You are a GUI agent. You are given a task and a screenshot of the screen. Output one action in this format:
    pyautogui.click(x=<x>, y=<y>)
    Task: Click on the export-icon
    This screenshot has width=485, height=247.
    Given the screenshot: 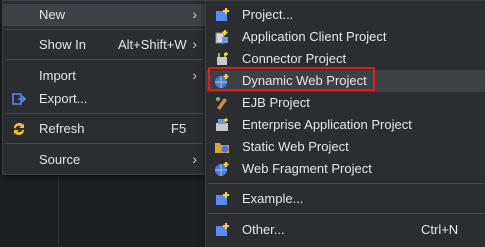 What is the action you would take?
    pyautogui.click(x=19, y=99)
    